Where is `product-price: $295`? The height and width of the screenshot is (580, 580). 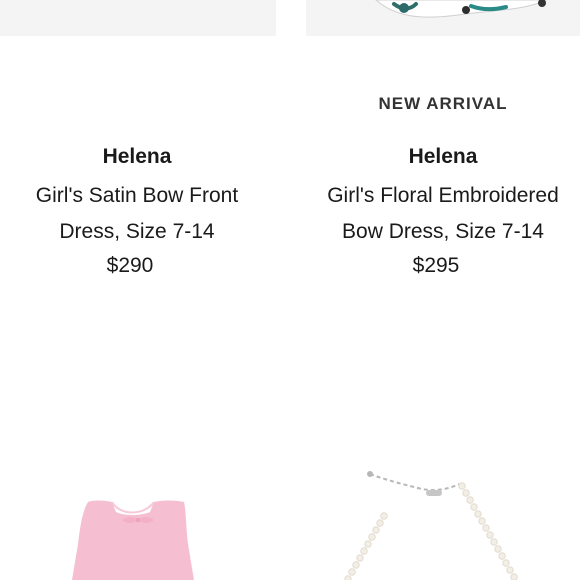
product-price: $295 is located at coordinates (436, 265).